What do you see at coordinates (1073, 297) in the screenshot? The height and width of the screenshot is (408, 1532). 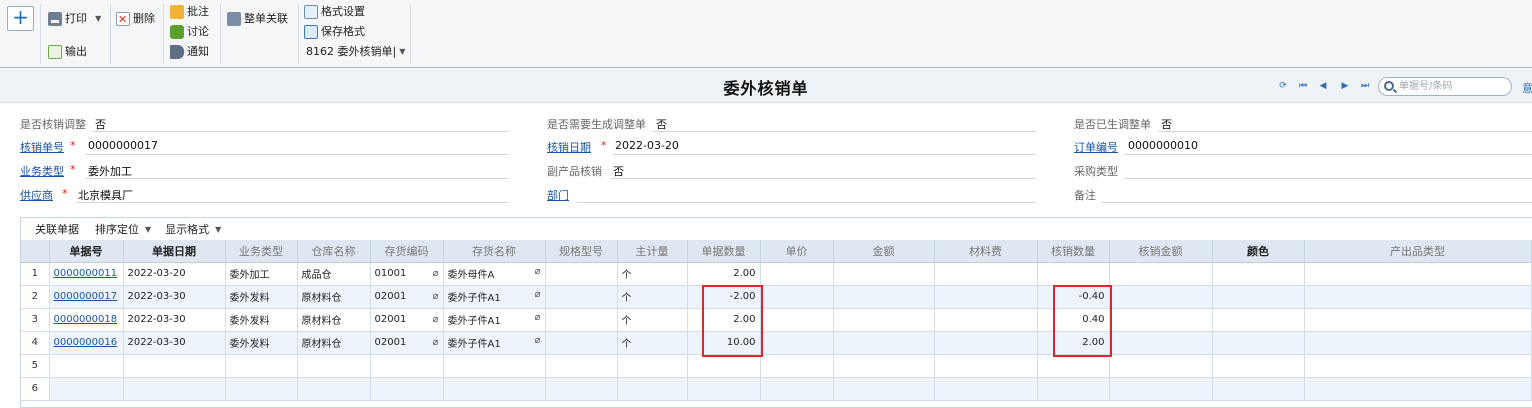 I see `cell-wo_qty: -0.40` at bounding box center [1073, 297].